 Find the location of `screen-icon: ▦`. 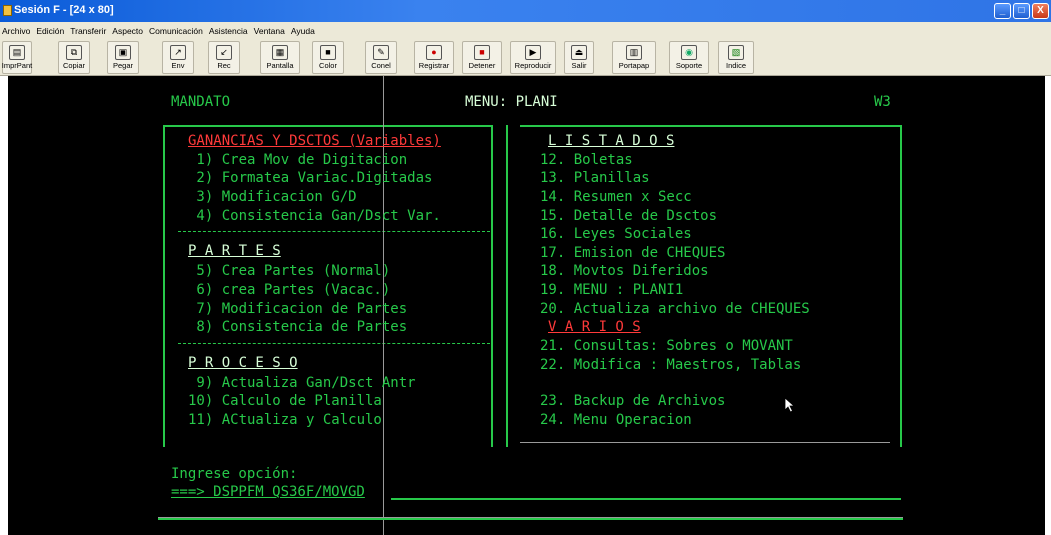

screen-icon: ▦ is located at coordinates (280, 52).